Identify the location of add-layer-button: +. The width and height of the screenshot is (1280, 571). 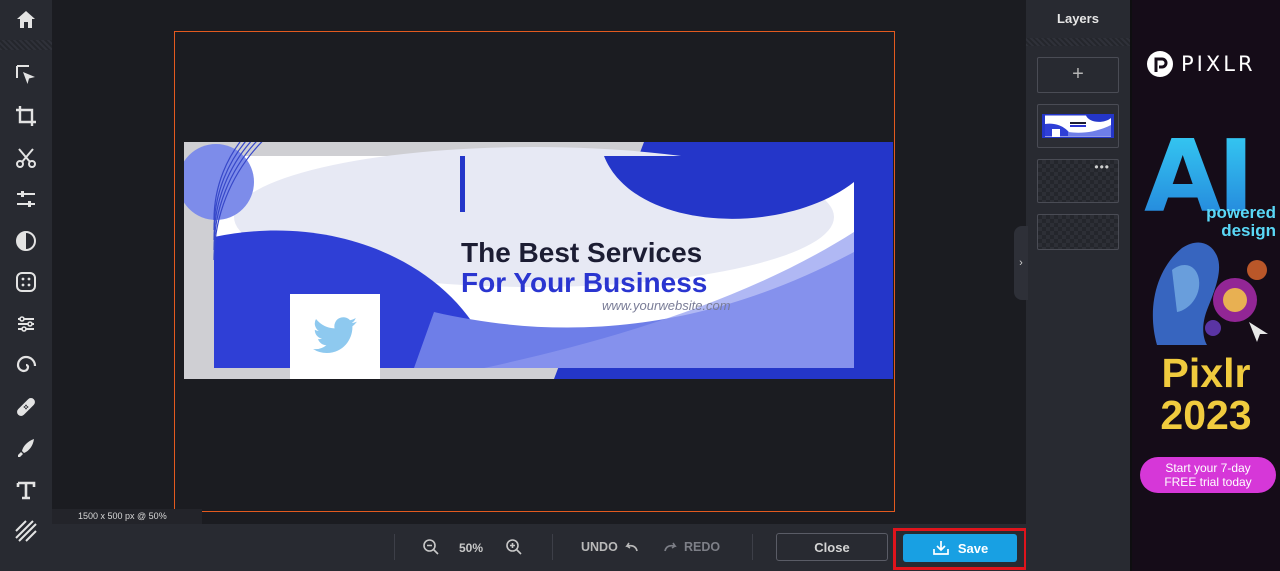
(1078, 75).